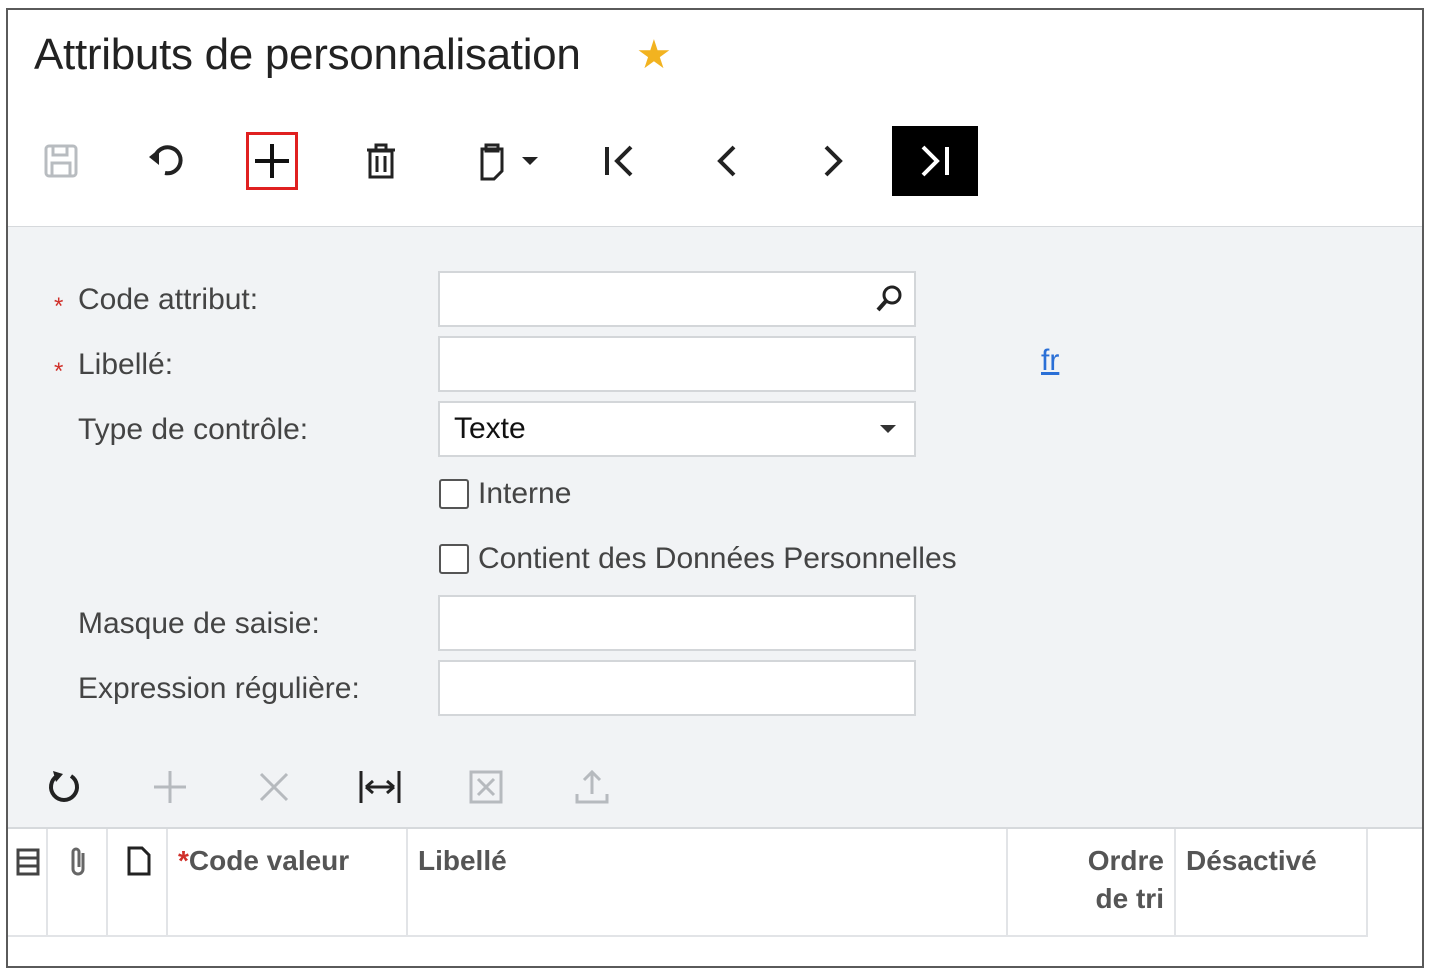 Image resolution: width=1432 pixels, height=968 pixels. I want to click on search-icon, so click(890, 299).